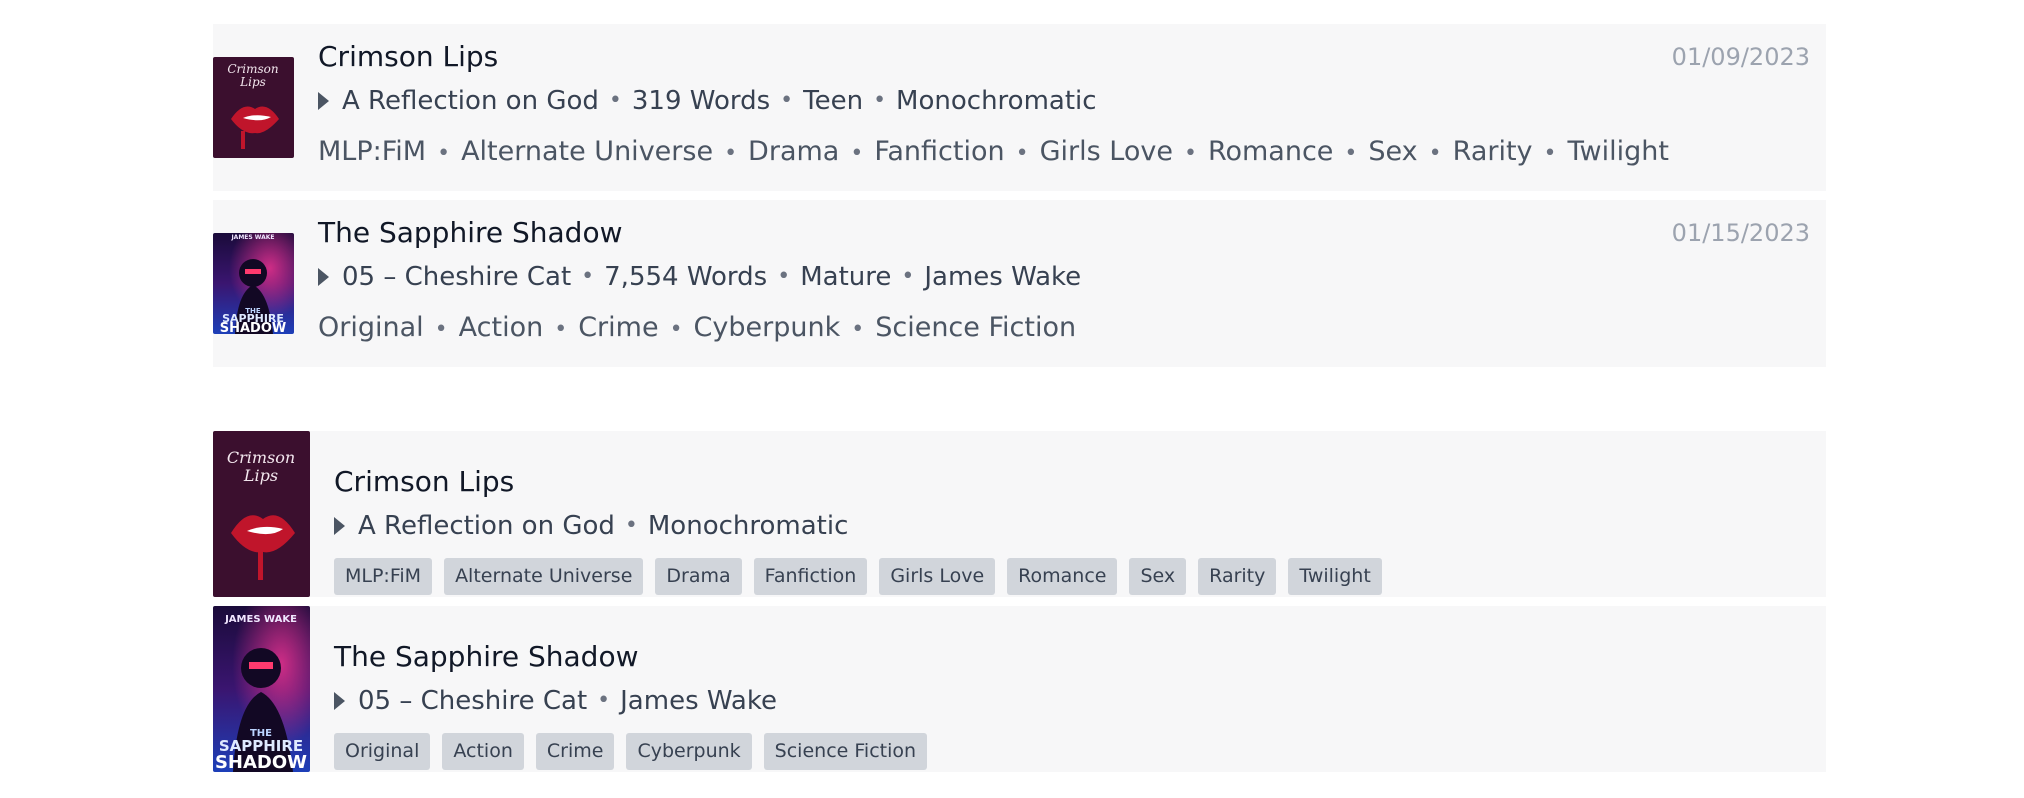 The width and height of the screenshot is (2024, 798). I want to click on tag: Twilight, so click(1618, 151).